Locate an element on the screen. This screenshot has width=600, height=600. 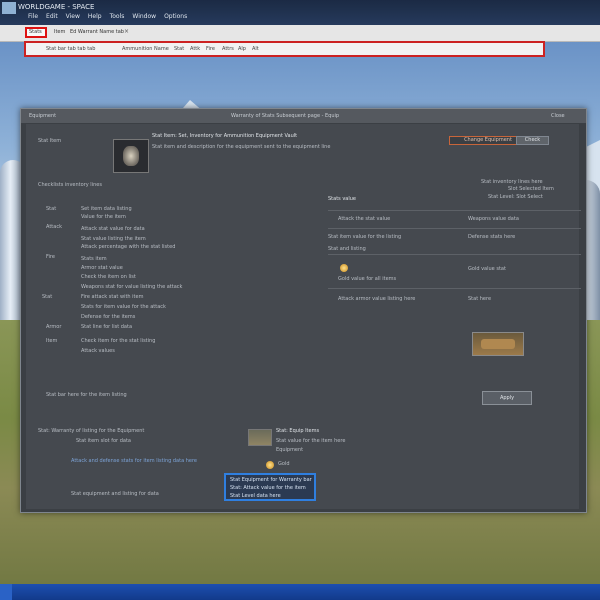
start-button is located at coordinates (6, 592).